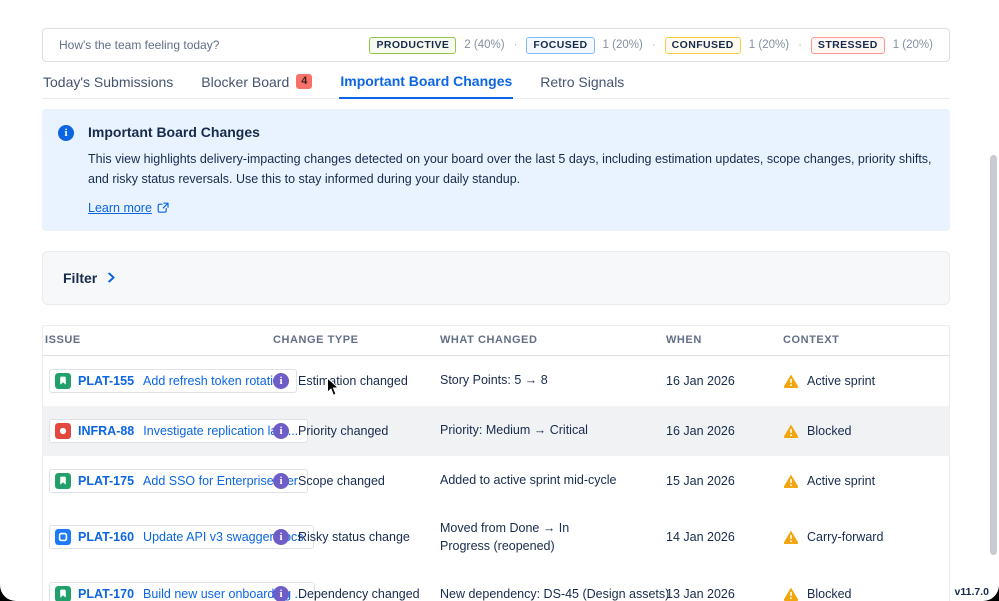 Image resolution: width=999 pixels, height=601 pixels. I want to click on issue-key: PLAT-160, so click(106, 537).